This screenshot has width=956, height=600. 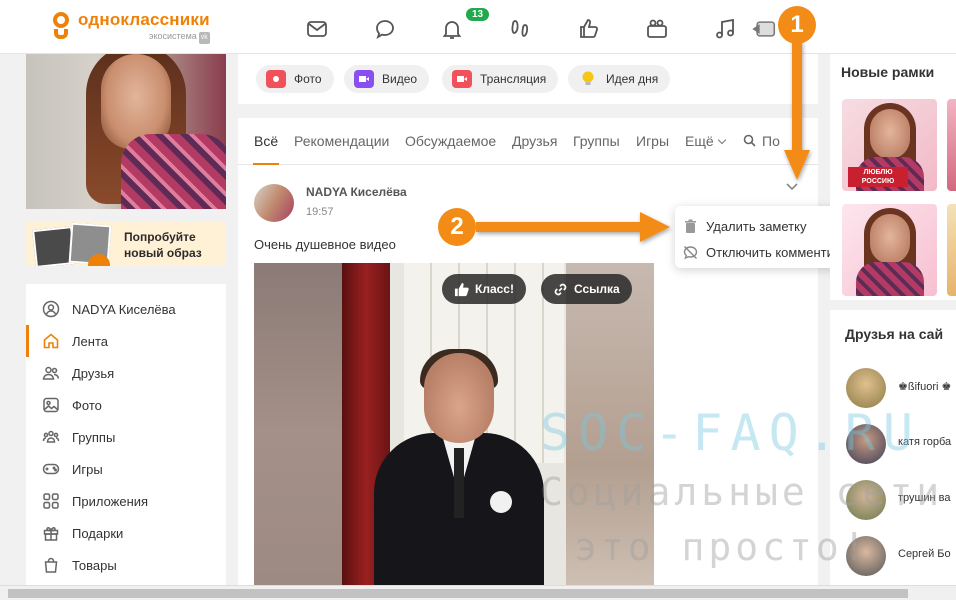 I want to click on ok-logo: одноклассники экосистема vk, so click(x=130, y=27).